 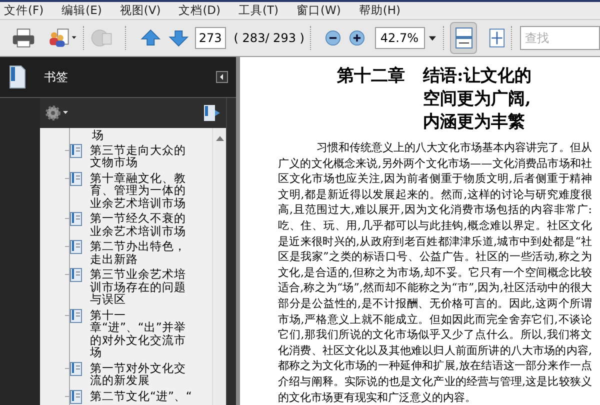 What do you see at coordinates (143, 190) in the screenshot?
I see `bookmark-item: 第十章融文化、教育、管理为一体的业余艺术培训市场` at bounding box center [143, 190].